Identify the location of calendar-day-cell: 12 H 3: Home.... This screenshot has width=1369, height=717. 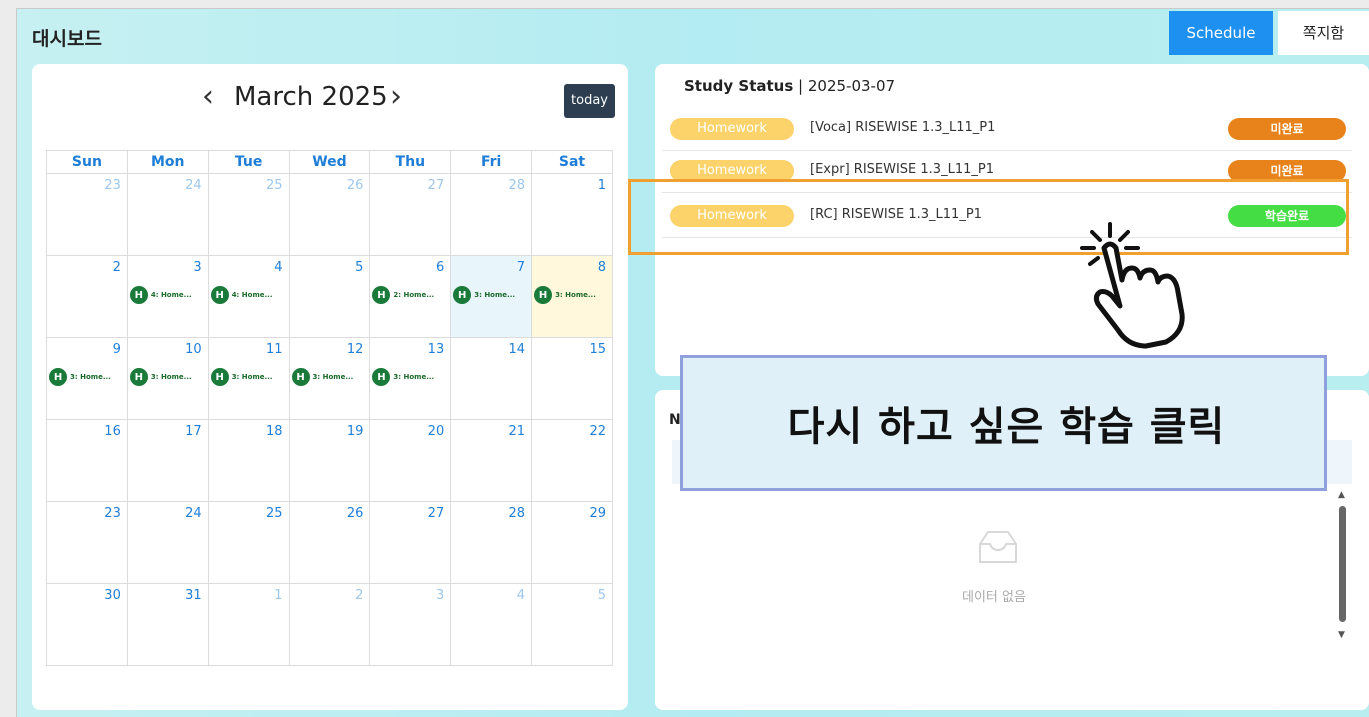
(329, 378).